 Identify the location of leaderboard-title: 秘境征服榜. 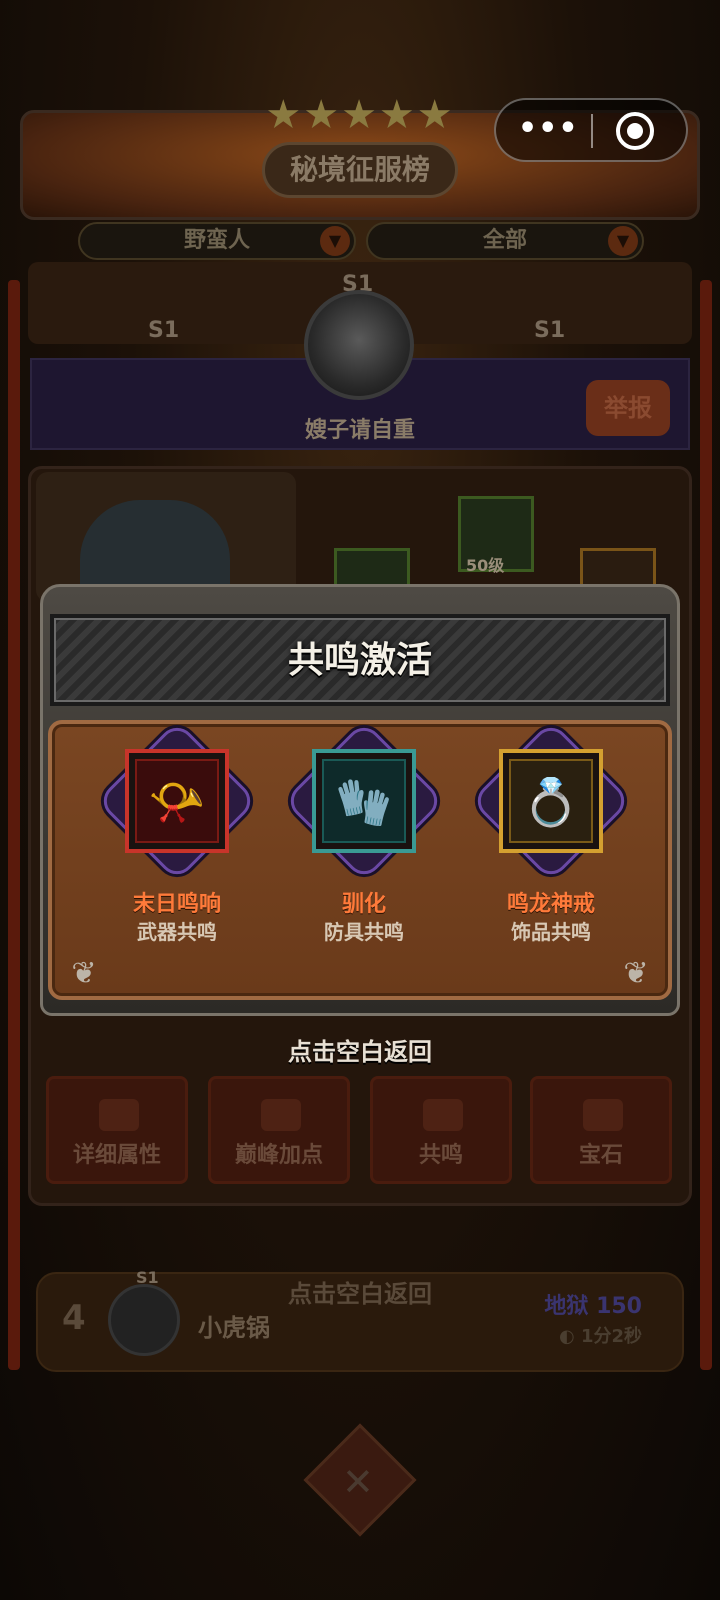
(360, 170).